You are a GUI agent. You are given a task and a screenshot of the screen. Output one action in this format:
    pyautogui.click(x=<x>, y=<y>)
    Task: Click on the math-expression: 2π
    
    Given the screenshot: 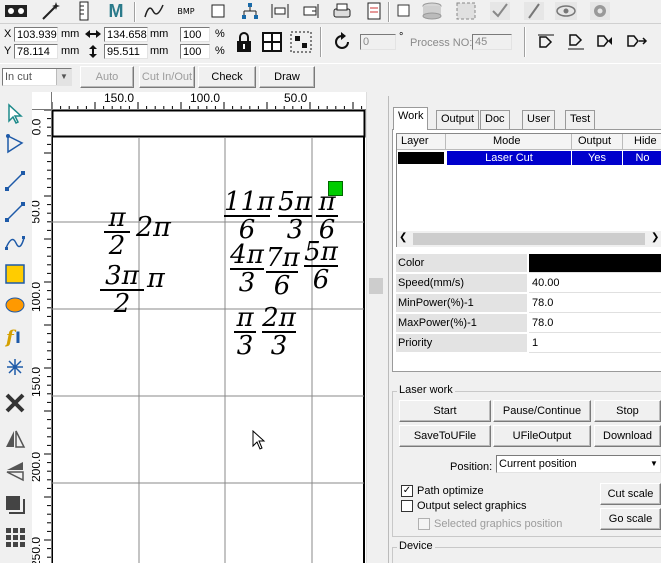 What is the action you would take?
    pyautogui.click(x=153, y=228)
    